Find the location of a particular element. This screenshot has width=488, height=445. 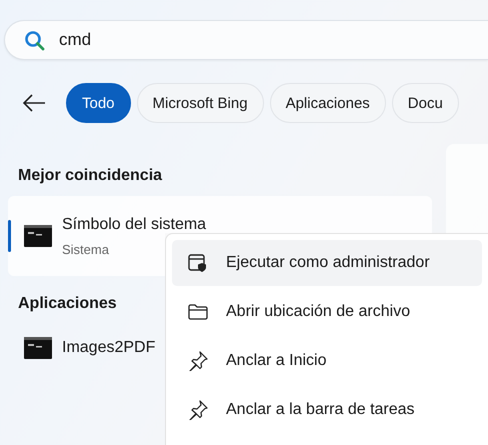

app-name: Images2PDF is located at coordinates (109, 348).